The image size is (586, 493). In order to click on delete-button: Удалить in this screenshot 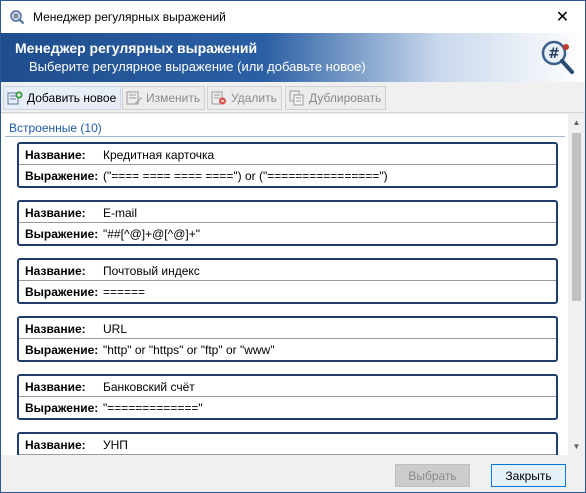, I will do `click(244, 98)`.